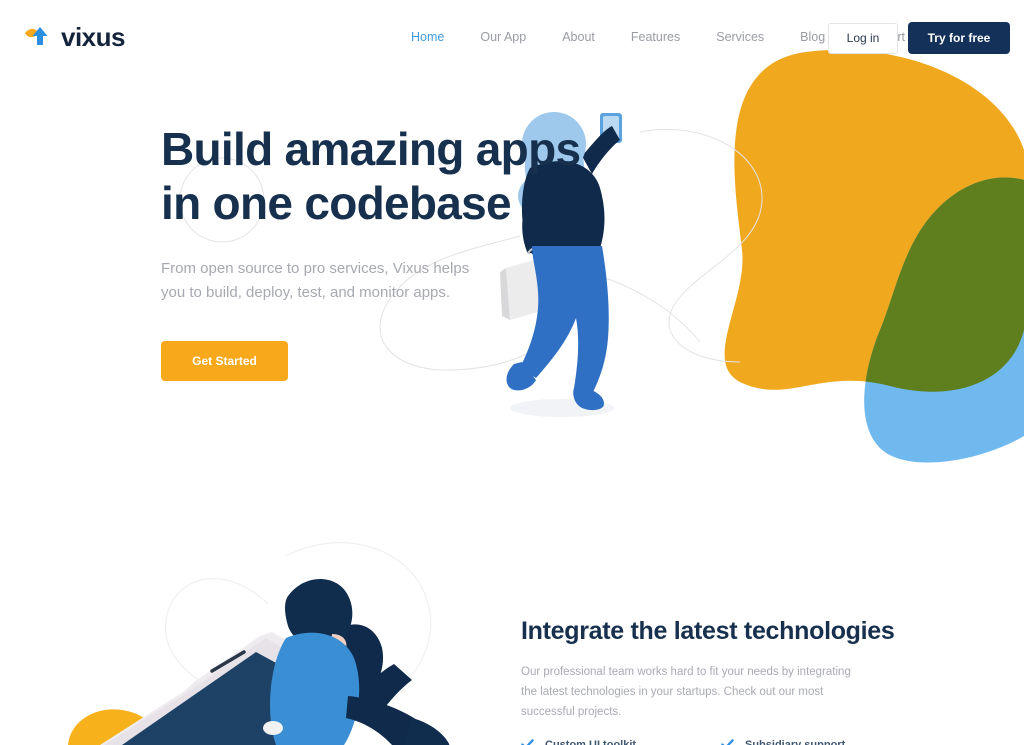  Describe the element at coordinates (371, 149) in the screenshot. I see `hero-title-line1: Build amazing apps` at that location.